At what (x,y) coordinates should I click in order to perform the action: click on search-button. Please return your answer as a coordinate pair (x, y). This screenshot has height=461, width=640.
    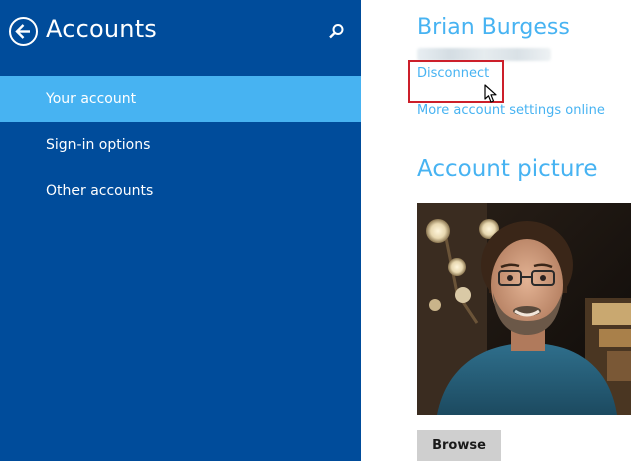
    Looking at the image, I should click on (336, 32).